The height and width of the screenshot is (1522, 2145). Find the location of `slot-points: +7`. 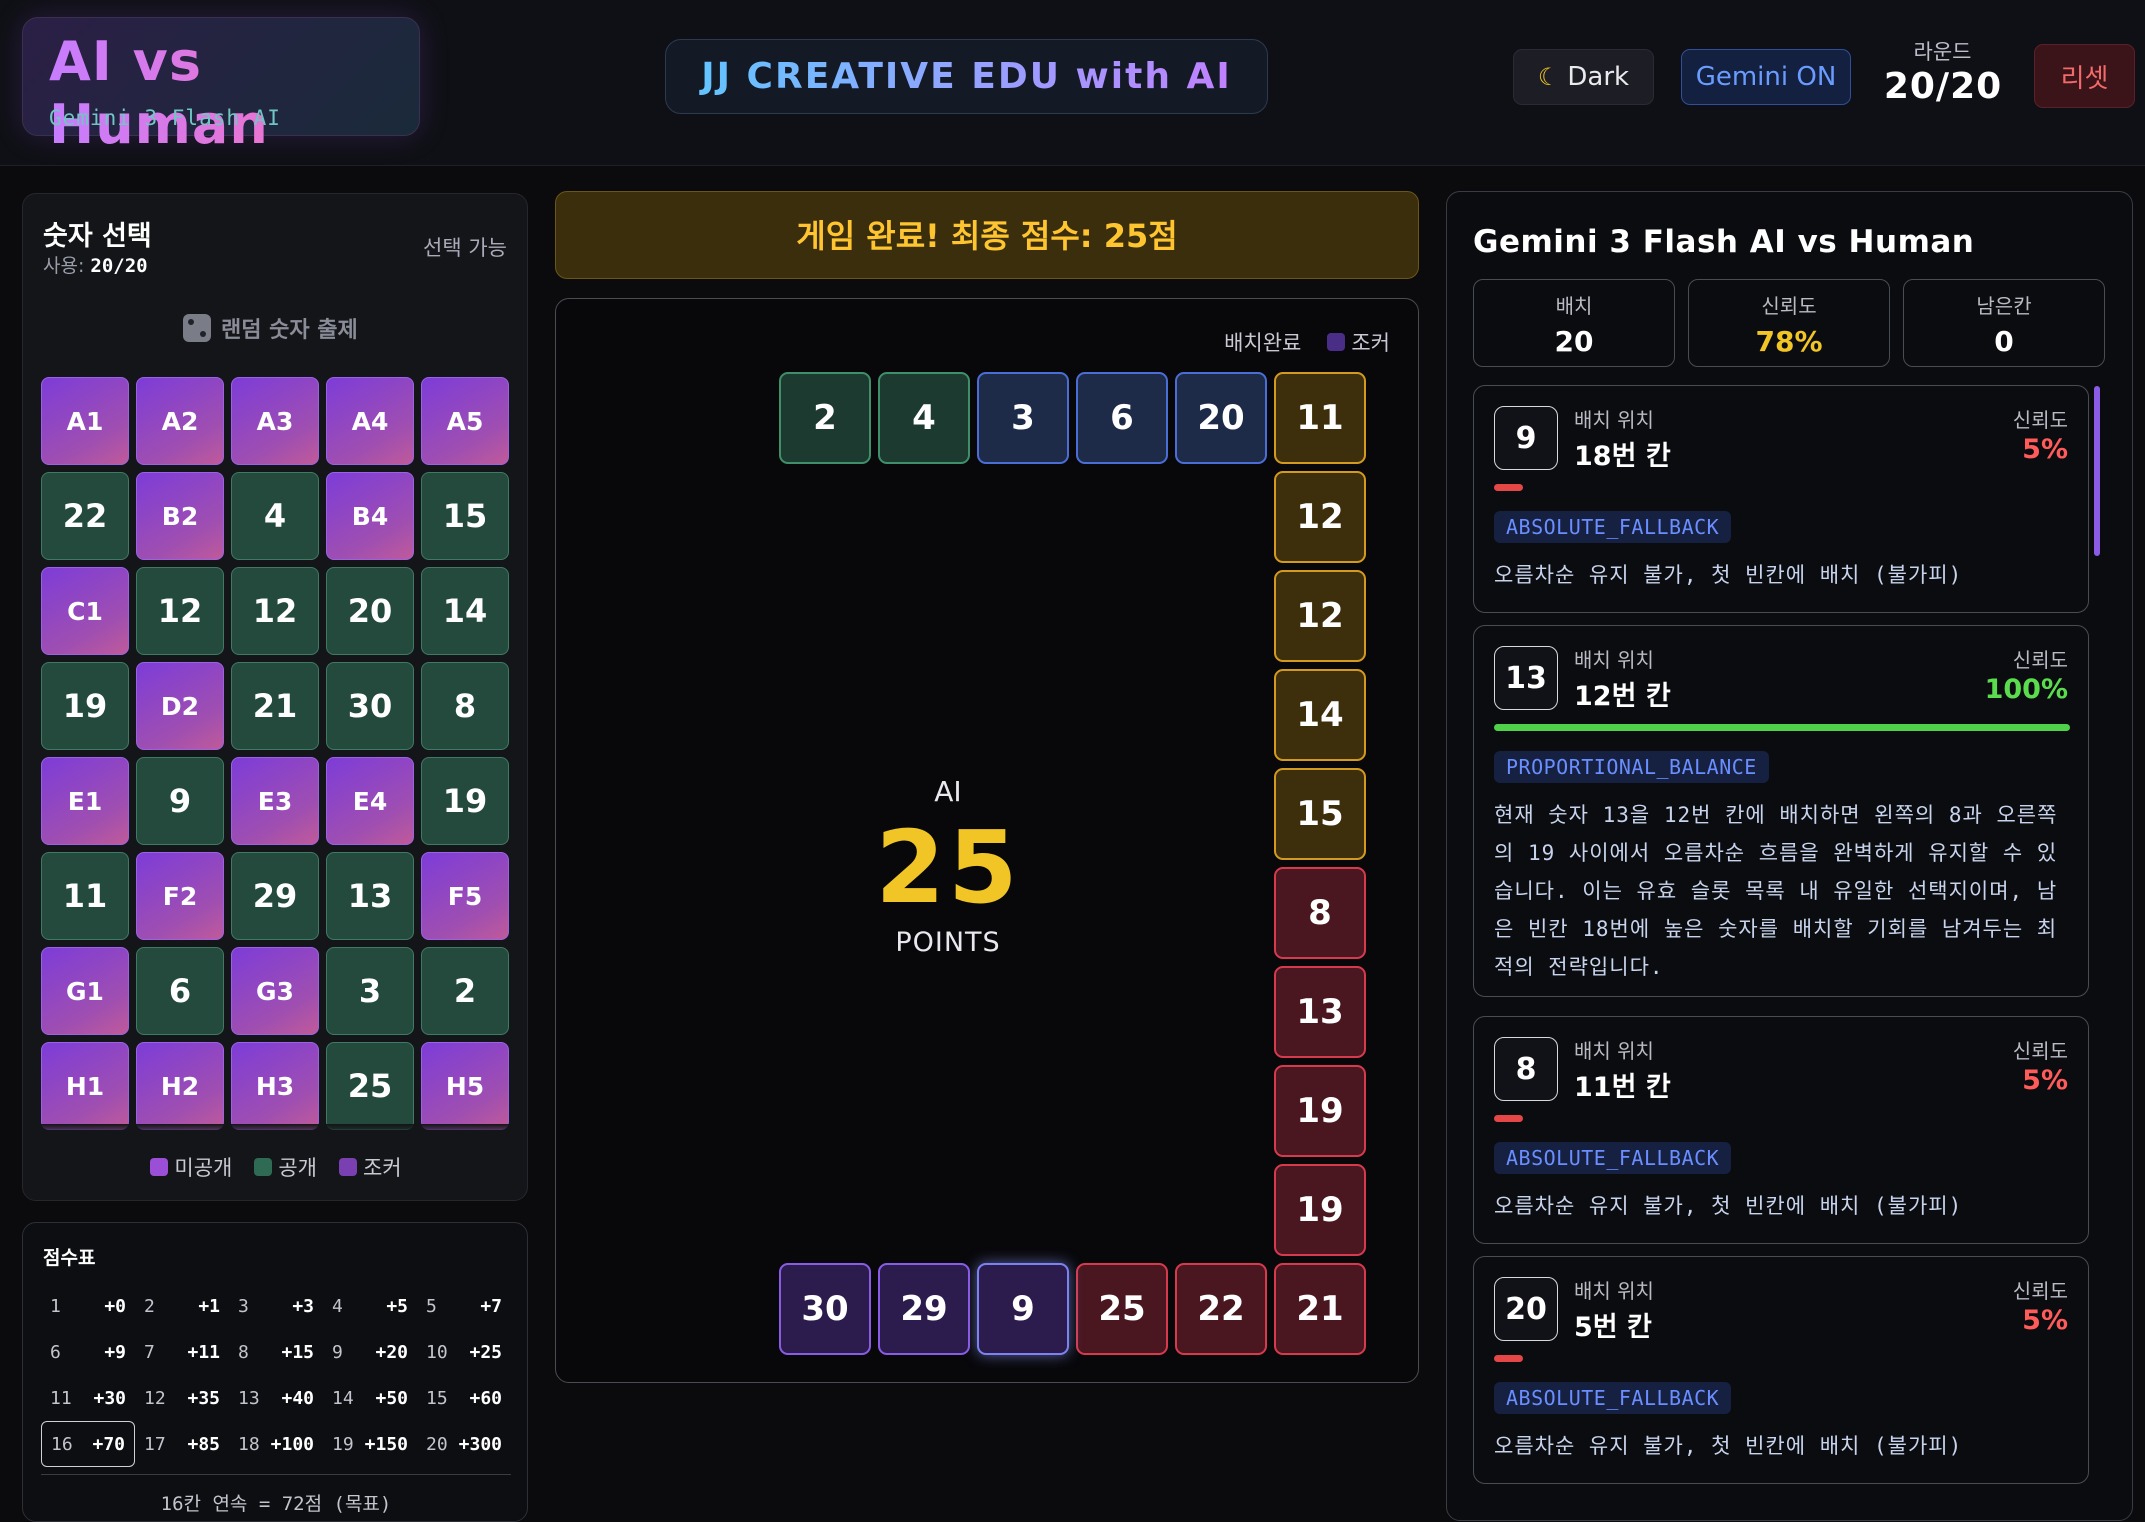

slot-points: +7 is located at coordinates (491, 1306).